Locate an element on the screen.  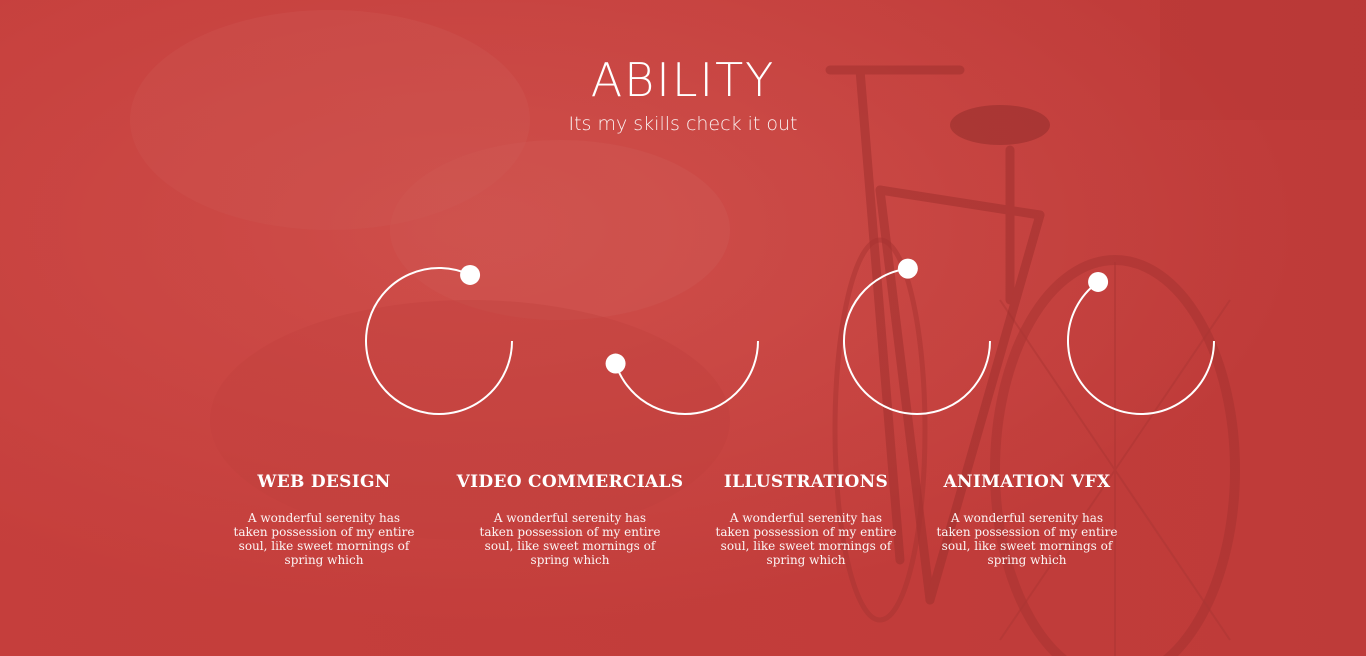
skill-title: ANIMATION VFX is located at coordinates (1027, 482).